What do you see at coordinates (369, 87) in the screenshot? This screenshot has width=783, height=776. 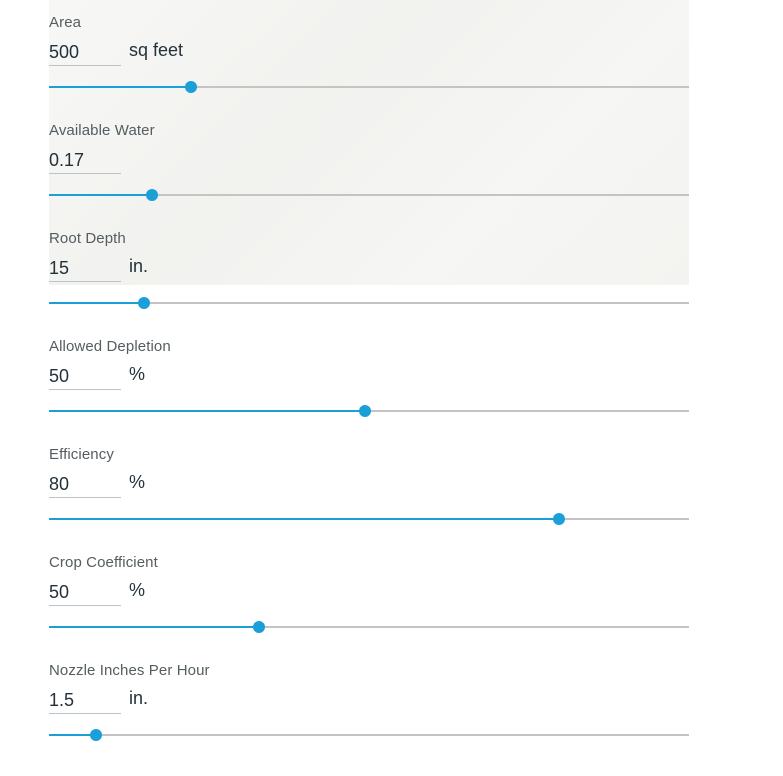 I see `area-slider` at bounding box center [369, 87].